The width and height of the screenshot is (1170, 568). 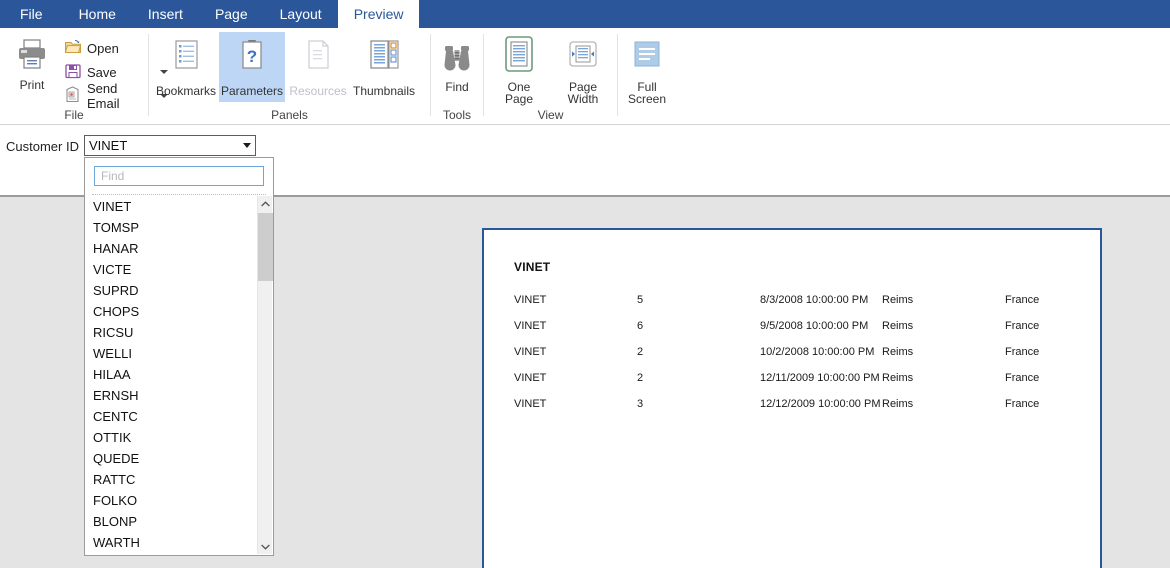 I want to click on find-button: Find, so click(x=457, y=65).